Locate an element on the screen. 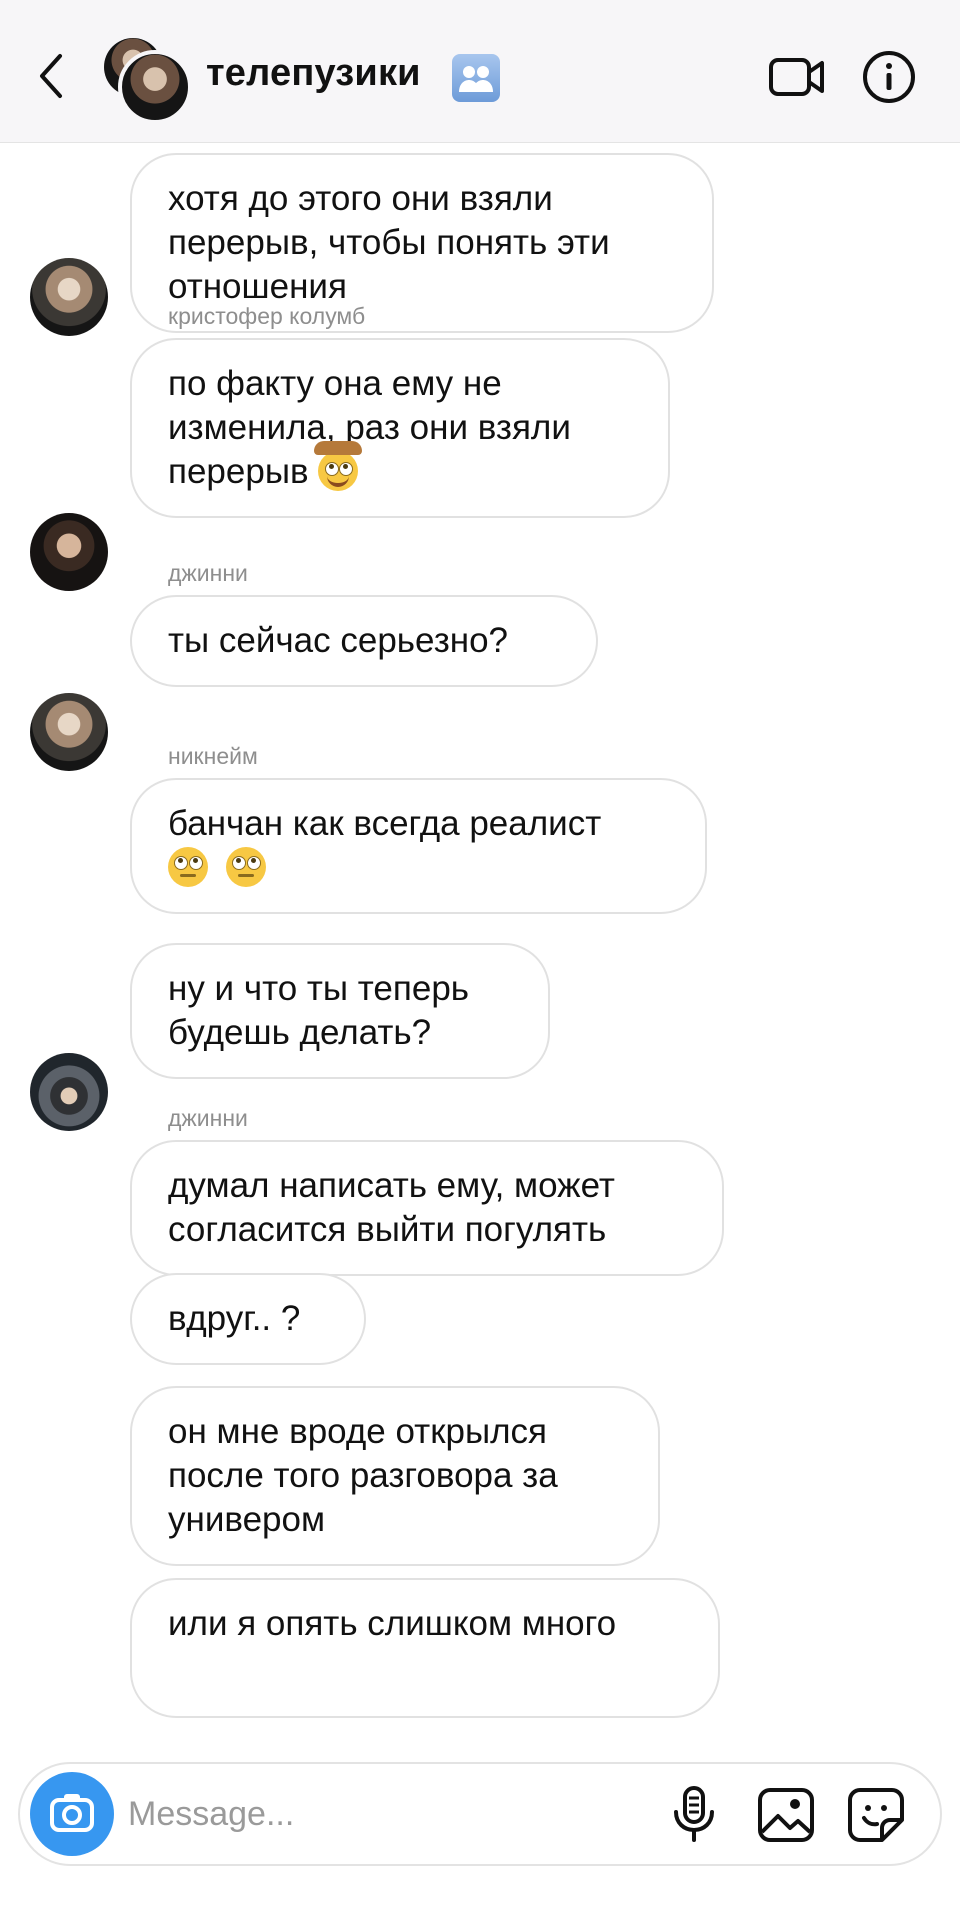 The height and width of the screenshot is (1920, 960). info-icon is located at coordinates (889, 77).